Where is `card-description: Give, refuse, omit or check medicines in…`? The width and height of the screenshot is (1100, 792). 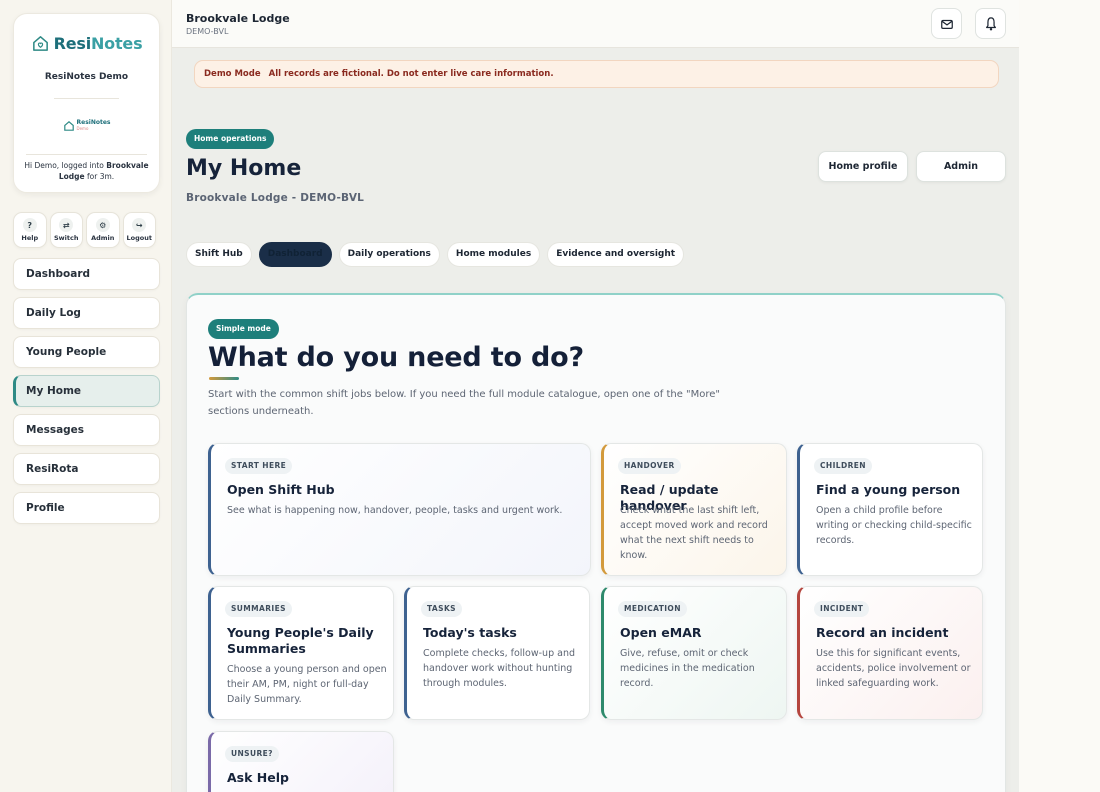 card-description: Give, refuse, omit or check medicines in… is located at coordinates (687, 668).